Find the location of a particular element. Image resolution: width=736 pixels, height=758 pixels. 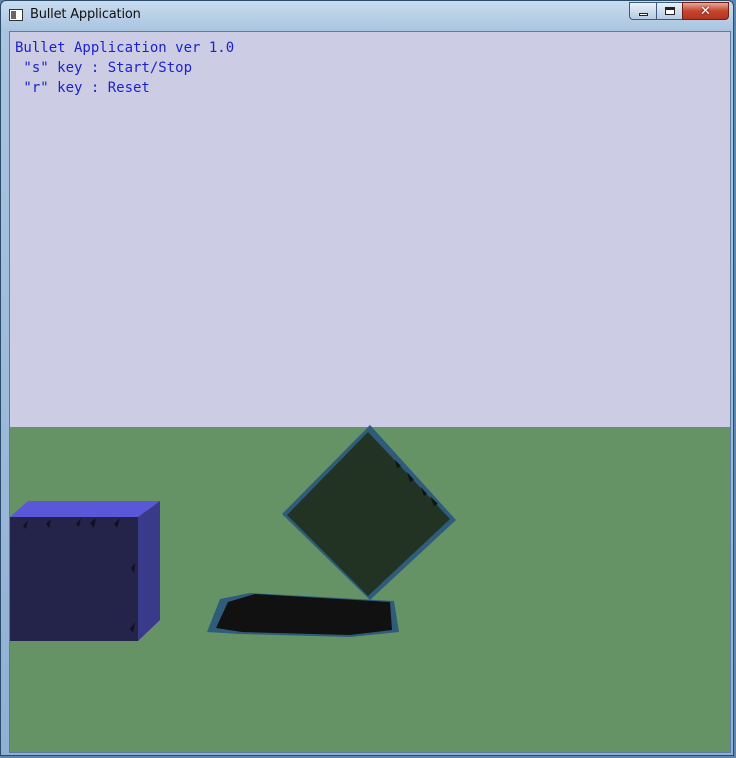

maximize-button is located at coordinates (669, 11).